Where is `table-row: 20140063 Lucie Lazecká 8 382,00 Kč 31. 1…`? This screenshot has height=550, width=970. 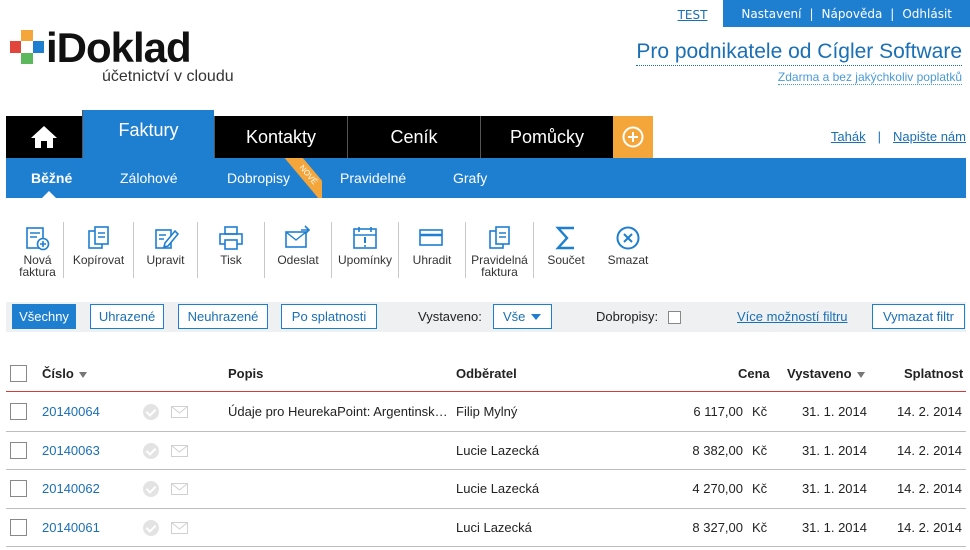 table-row: 20140063 Lucie Lazecká 8 382,00 Kč 31. 1… is located at coordinates (486, 451).